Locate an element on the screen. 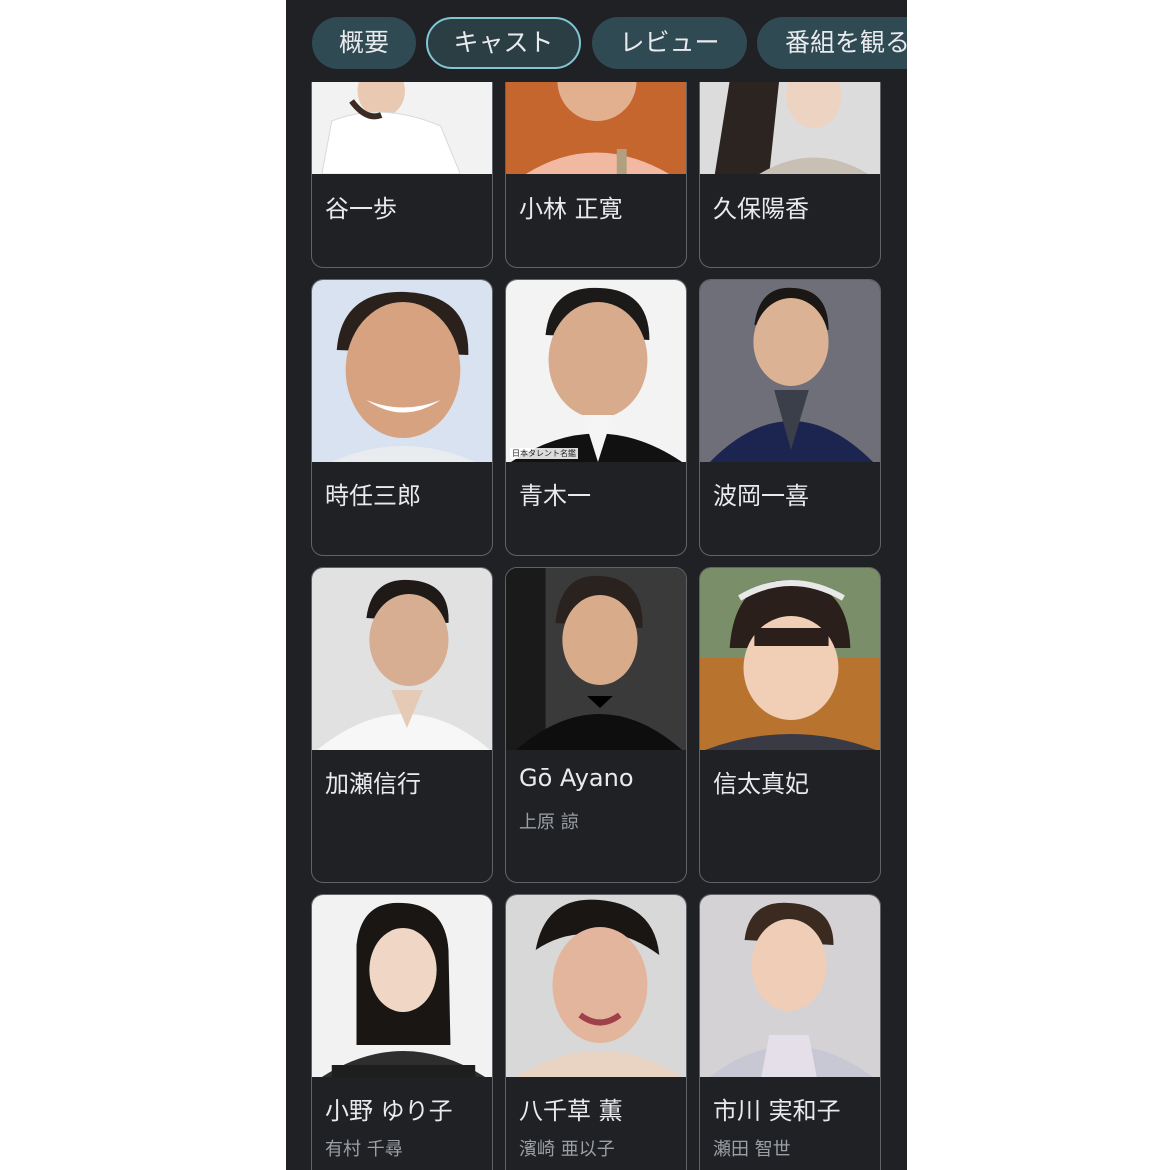 The height and width of the screenshot is (1170, 1170). cast-name: 青木一 is located at coordinates (555, 496).